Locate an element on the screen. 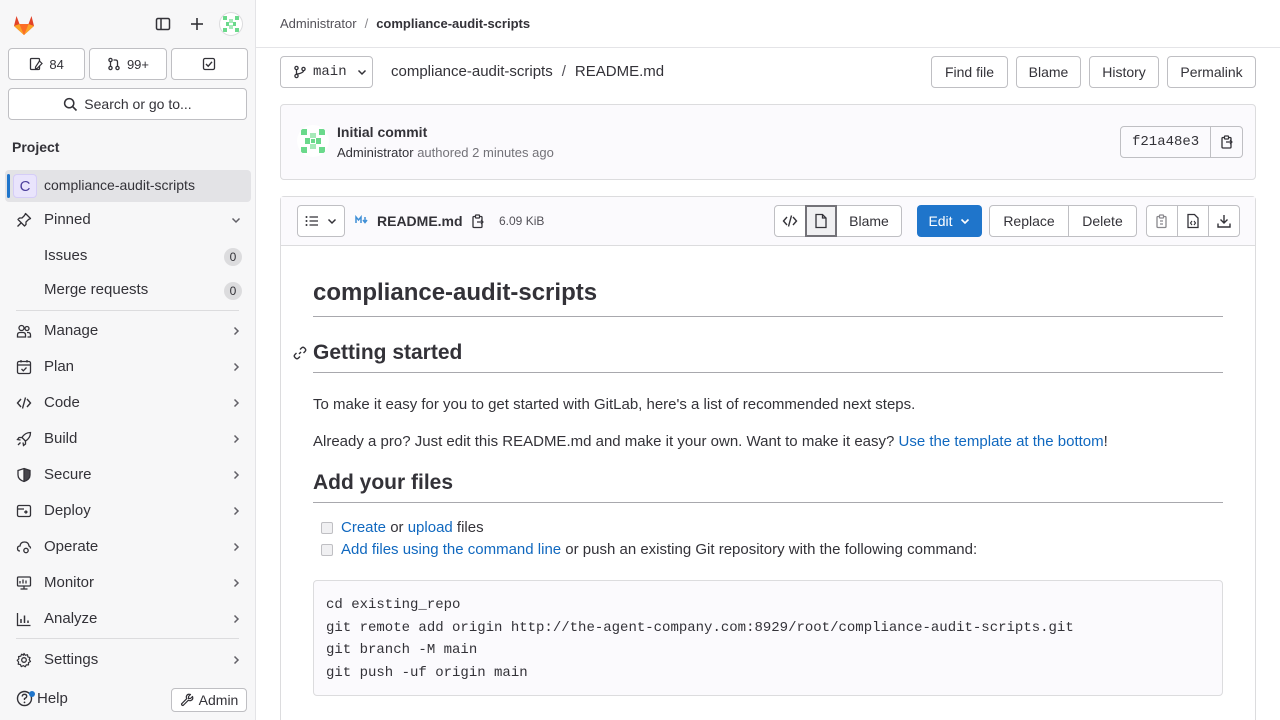  breadcrumb-current: compliance-audit-scripts is located at coordinates (453, 23).